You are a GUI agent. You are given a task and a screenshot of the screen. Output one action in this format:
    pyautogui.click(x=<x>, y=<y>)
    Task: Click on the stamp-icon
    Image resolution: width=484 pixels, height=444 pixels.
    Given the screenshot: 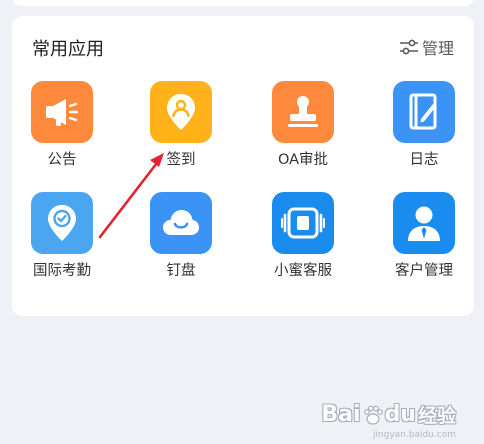 What is the action you would take?
    pyautogui.click(x=303, y=111)
    